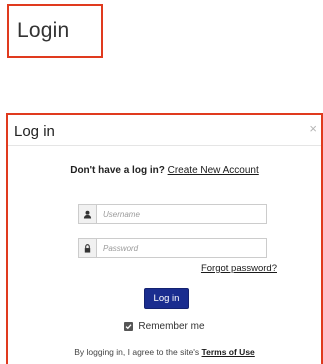 This screenshot has height=364, width=323. I want to click on remember-me-row: Remember me, so click(164, 326).